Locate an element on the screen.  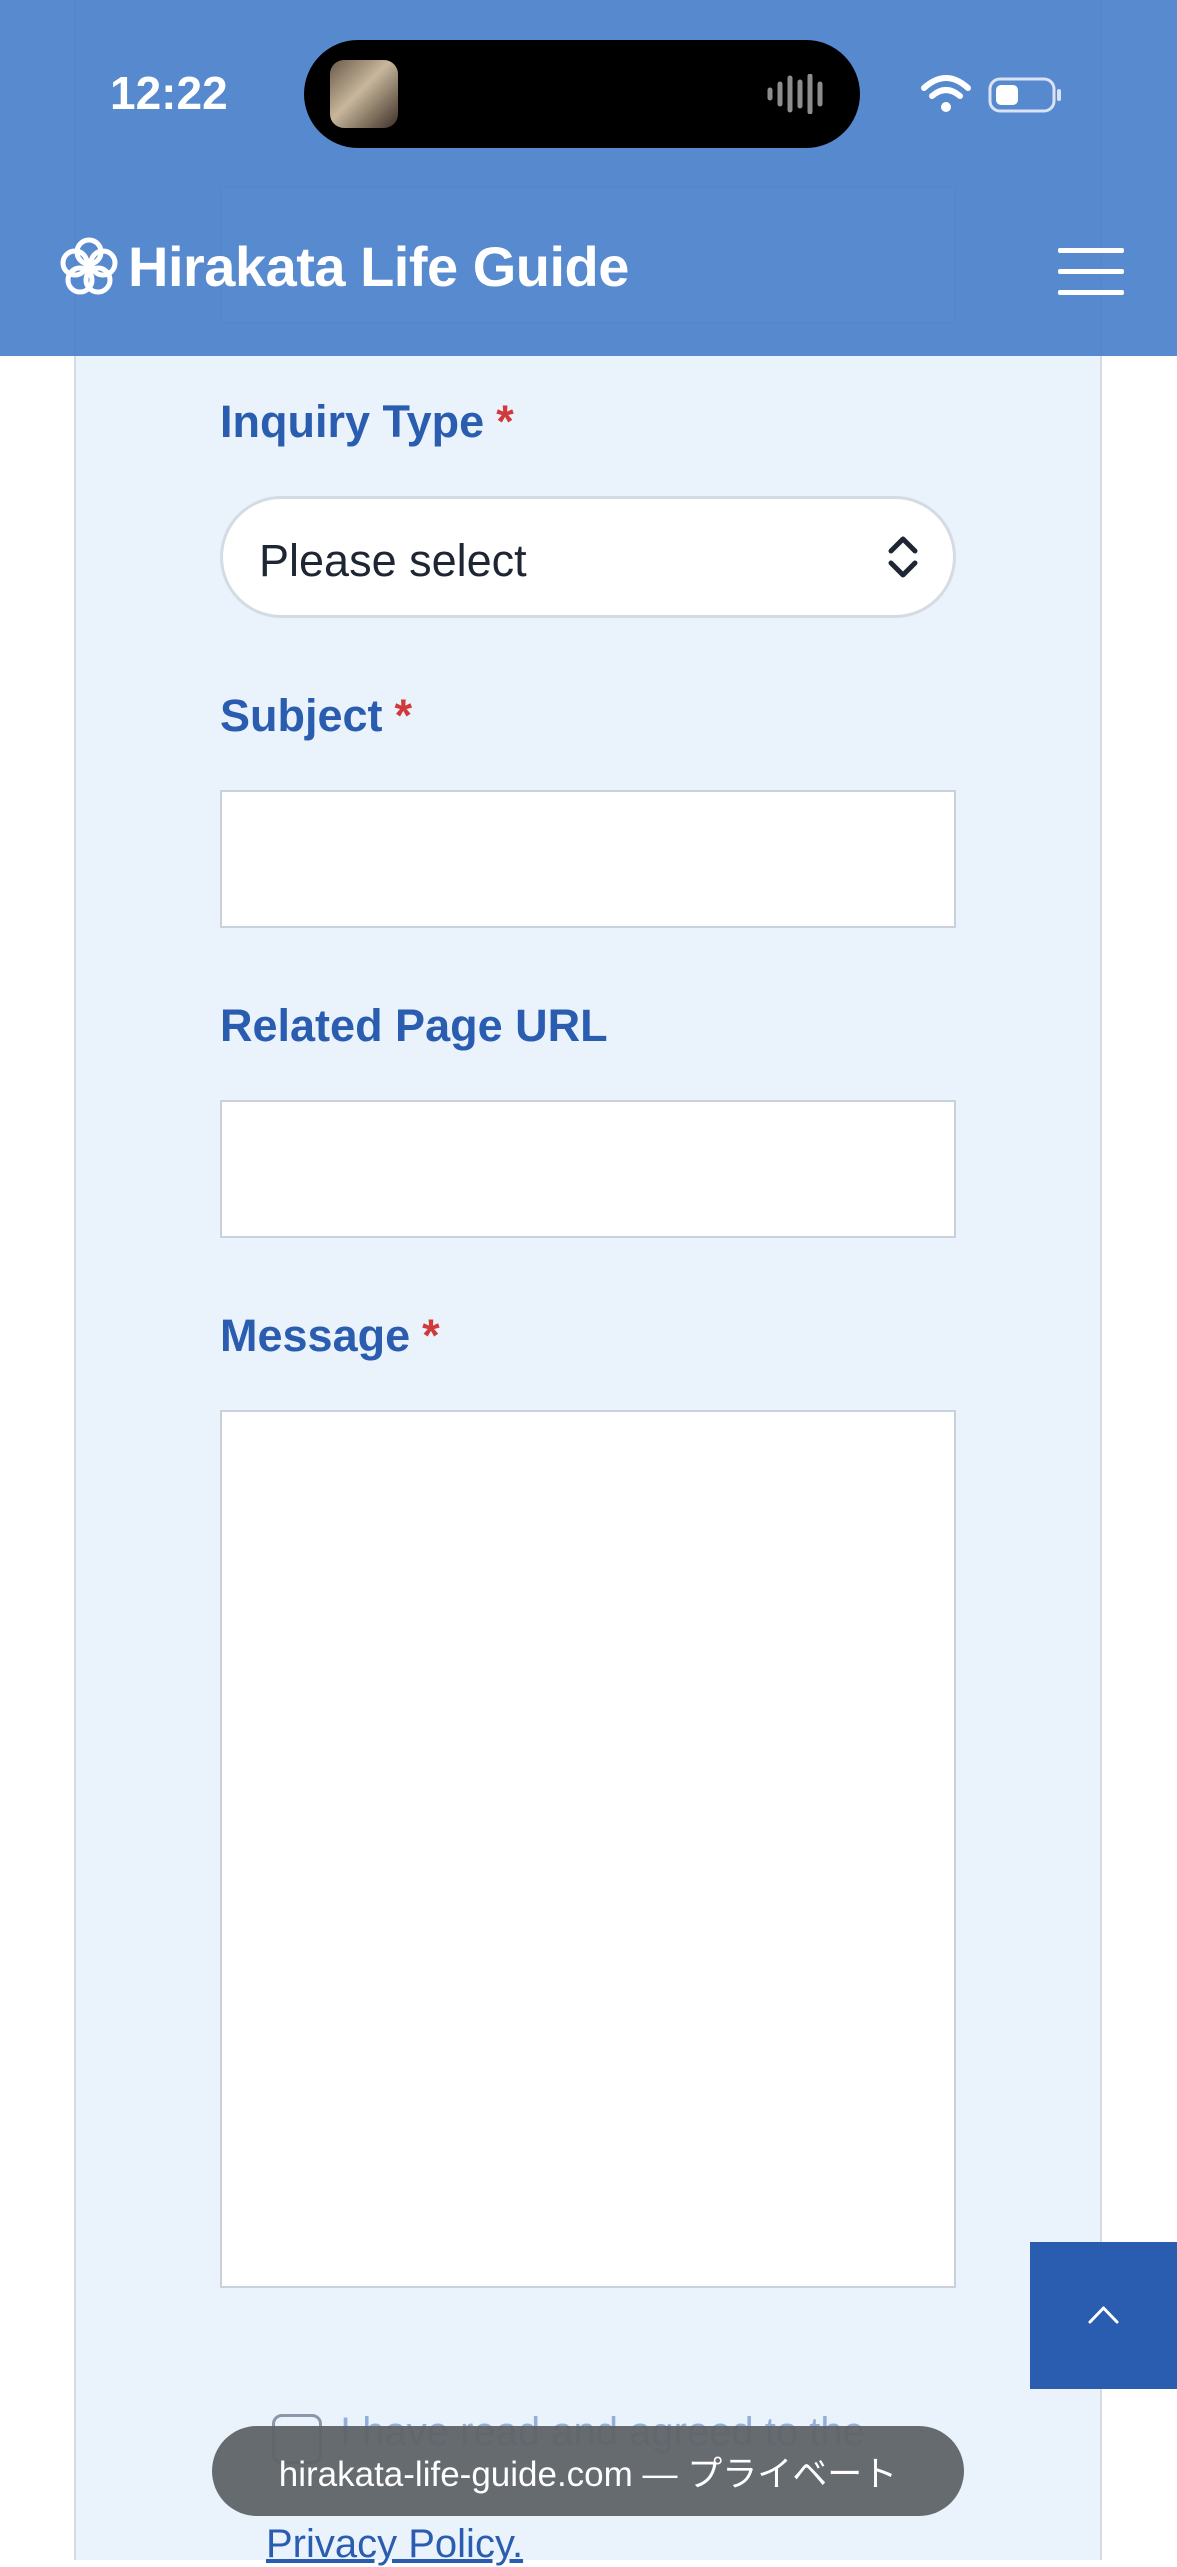
site-name: Hirakata Life Guide is located at coordinates (378, 266).